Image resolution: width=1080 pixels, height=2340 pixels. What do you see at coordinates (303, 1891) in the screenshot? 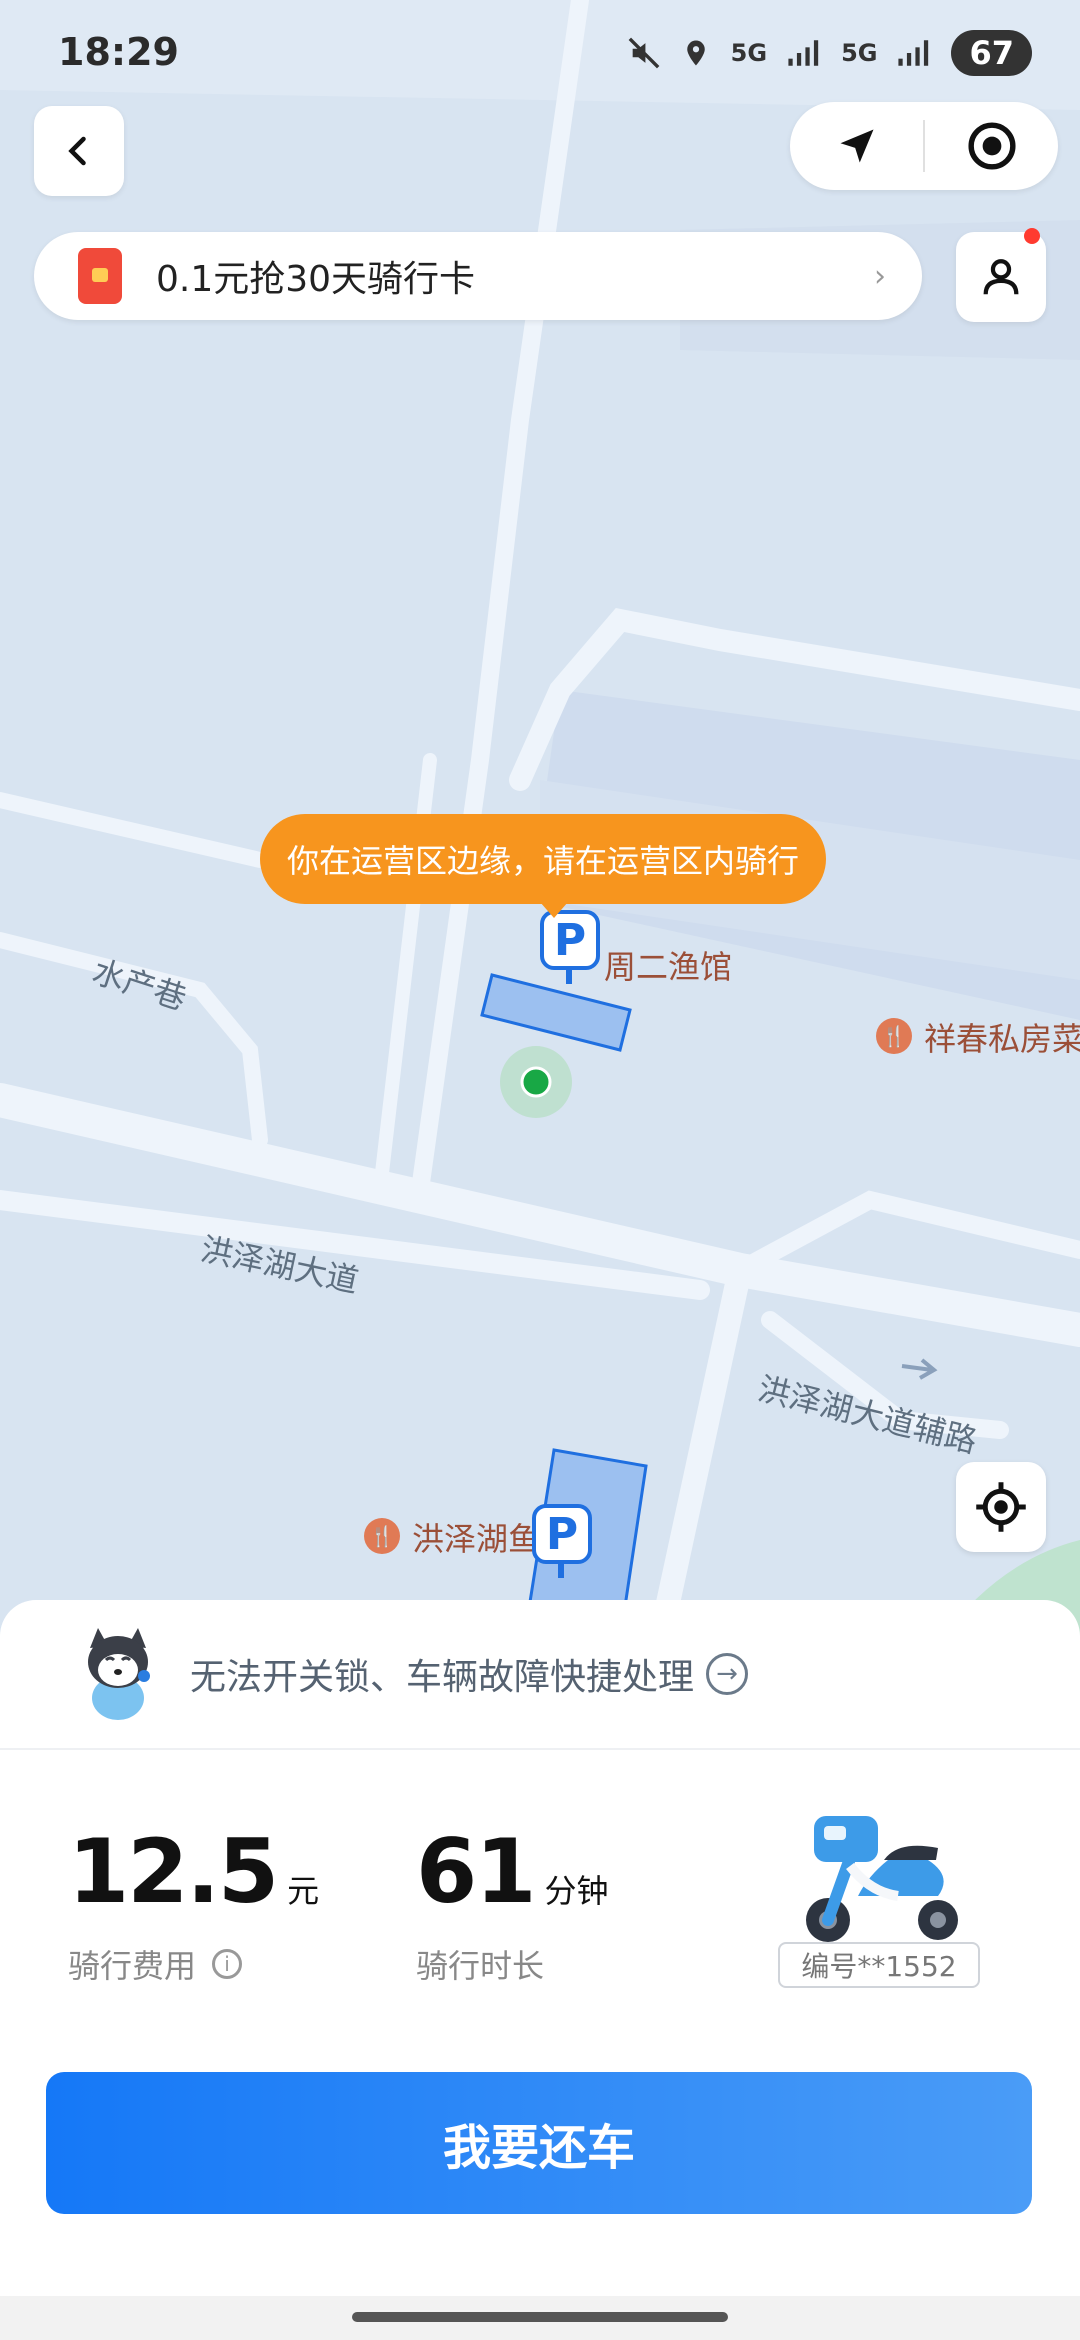
I see `fee-unit: 元` at bounding box center [303, 1891].